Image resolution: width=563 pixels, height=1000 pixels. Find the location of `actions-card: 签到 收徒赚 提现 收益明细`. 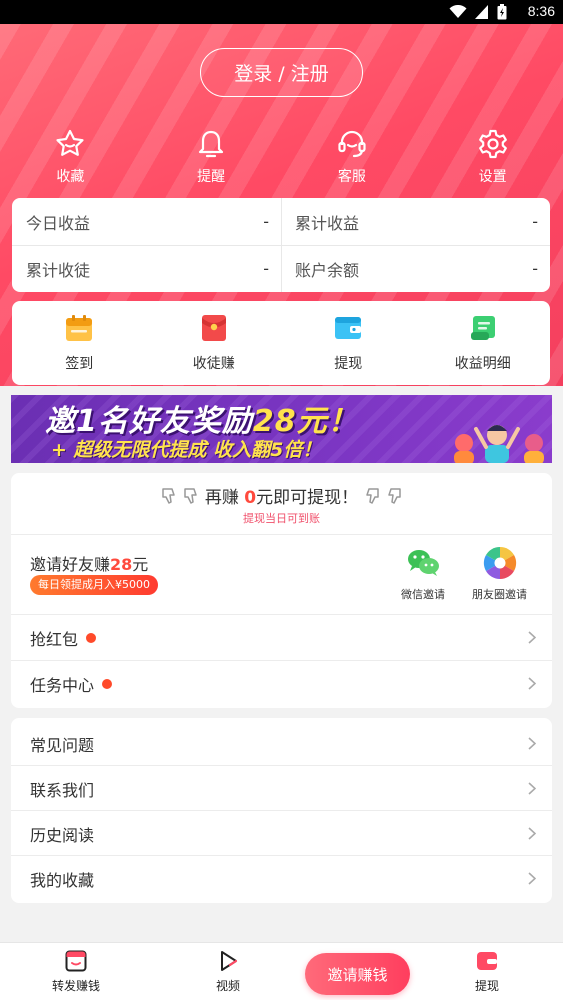

actions-card: 签到 收徒赚 提现 收益明细 is located at coordinates (281, 343).